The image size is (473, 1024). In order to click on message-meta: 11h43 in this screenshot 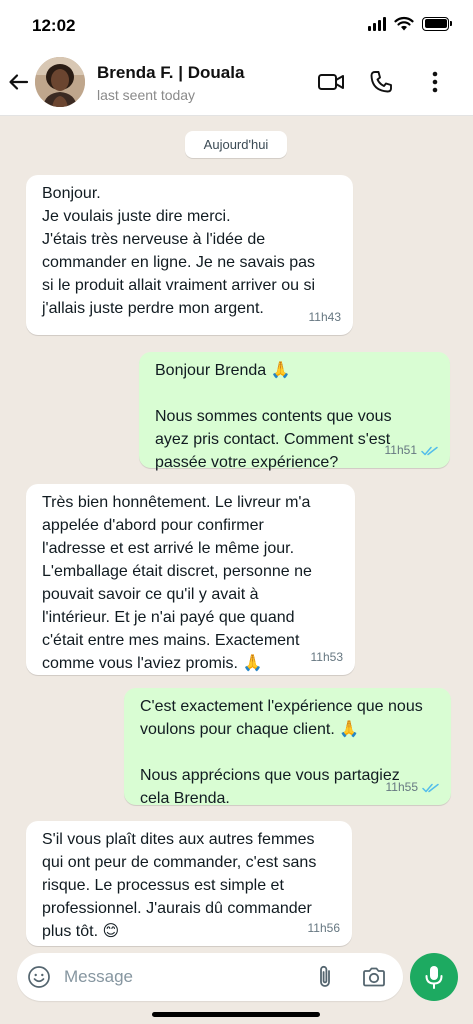, I will do `click(325, 317)`.